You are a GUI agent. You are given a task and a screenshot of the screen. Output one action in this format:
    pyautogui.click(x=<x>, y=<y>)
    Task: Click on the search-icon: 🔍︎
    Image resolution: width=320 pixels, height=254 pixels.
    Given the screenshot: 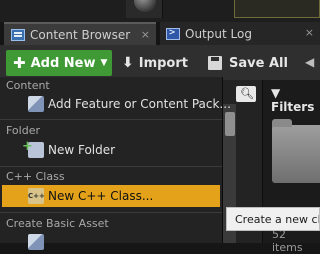 What is the action you would take?
    pyautogui.click(x=247, y=93)
    